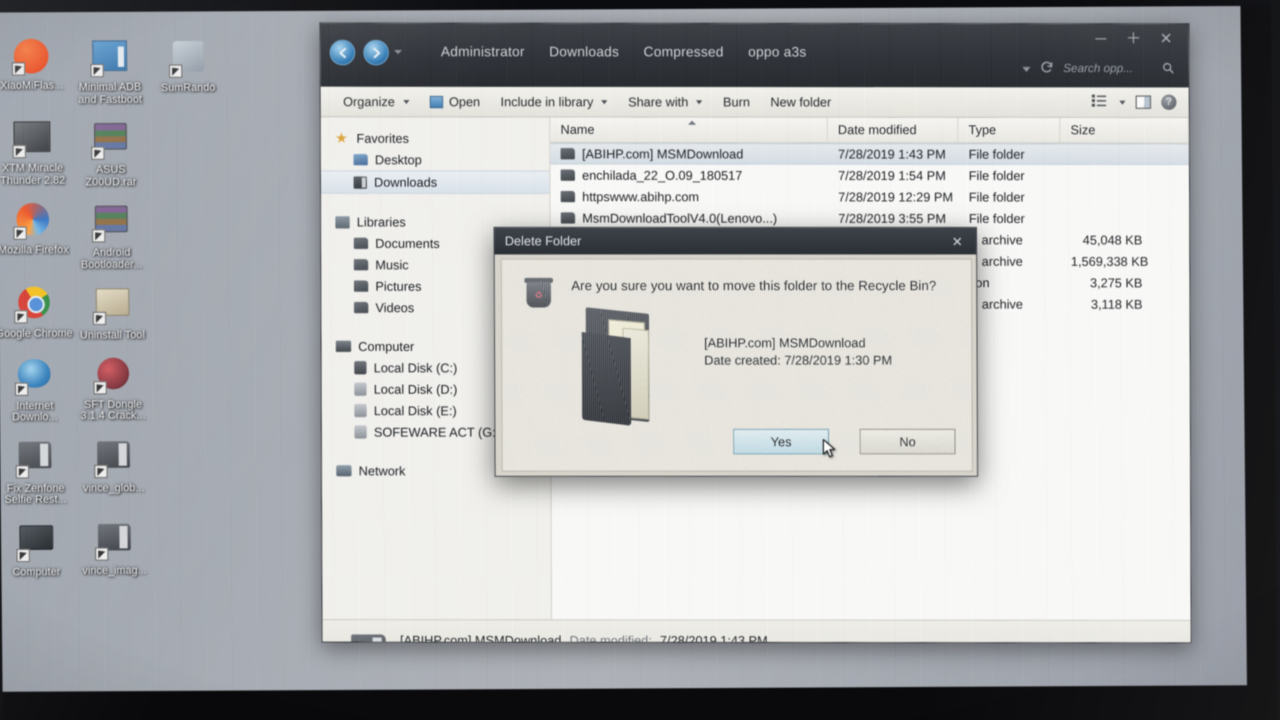 The image size is (1280, 720). I want to click on recycle-symbol-icon: ♻, so click(538, 295).